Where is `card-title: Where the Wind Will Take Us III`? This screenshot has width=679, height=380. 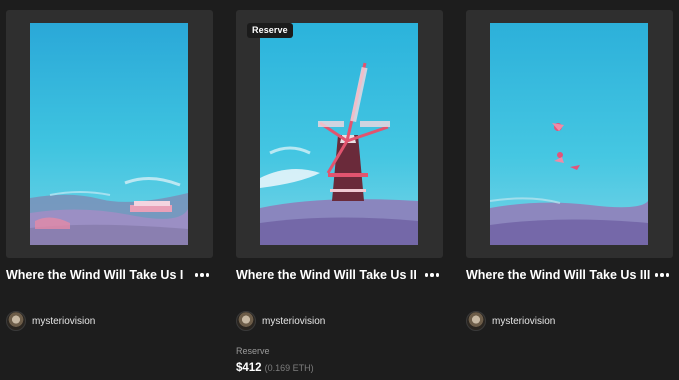
card-title: Where the Wind Will Take Us III is located at coordinates (558, 275).